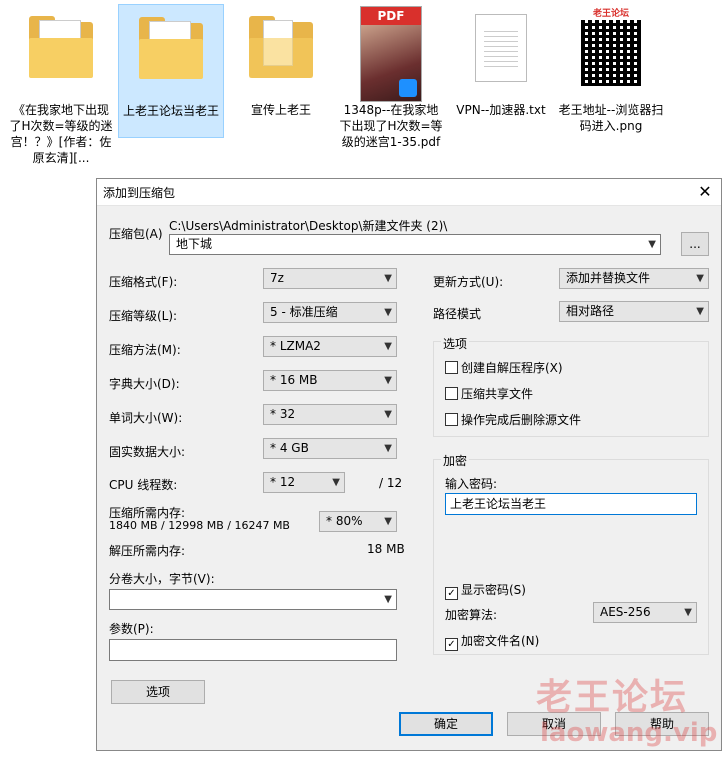 This screenshot has width=724, height=757. I want to click on level-select: 5 - 标准压缩 ▼, so click(330, 312).